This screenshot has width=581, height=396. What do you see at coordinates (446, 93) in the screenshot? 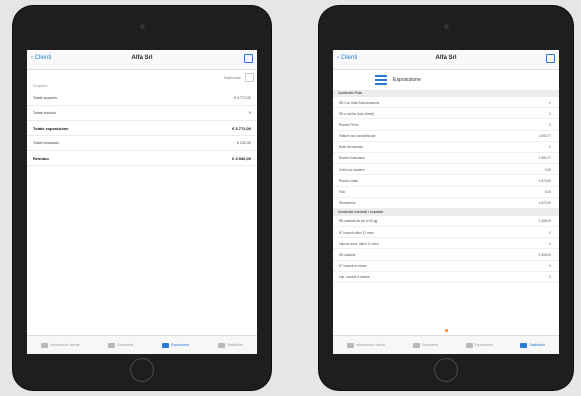
I see `group-header: Controllo Fido` at bounding box center [446, 93].